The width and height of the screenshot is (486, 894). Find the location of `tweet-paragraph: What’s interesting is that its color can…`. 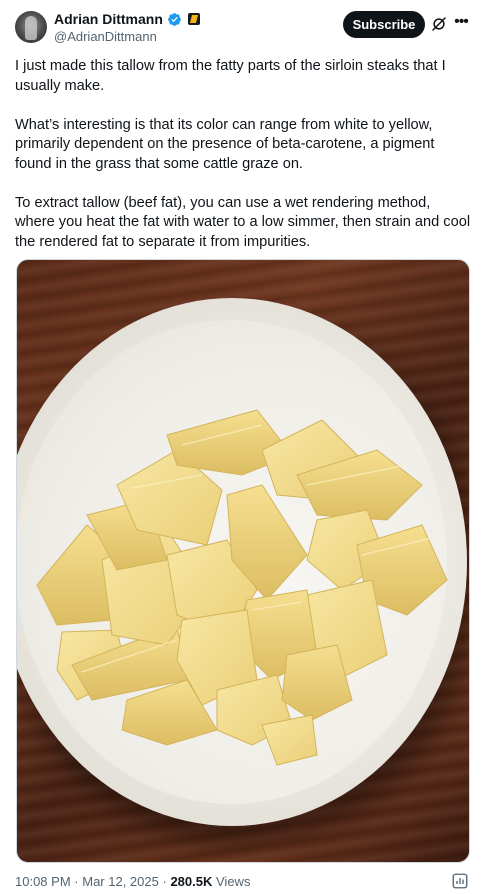

tweet-paragraph: What’s interesting is that its color can… is located at coordinates (225, 144).